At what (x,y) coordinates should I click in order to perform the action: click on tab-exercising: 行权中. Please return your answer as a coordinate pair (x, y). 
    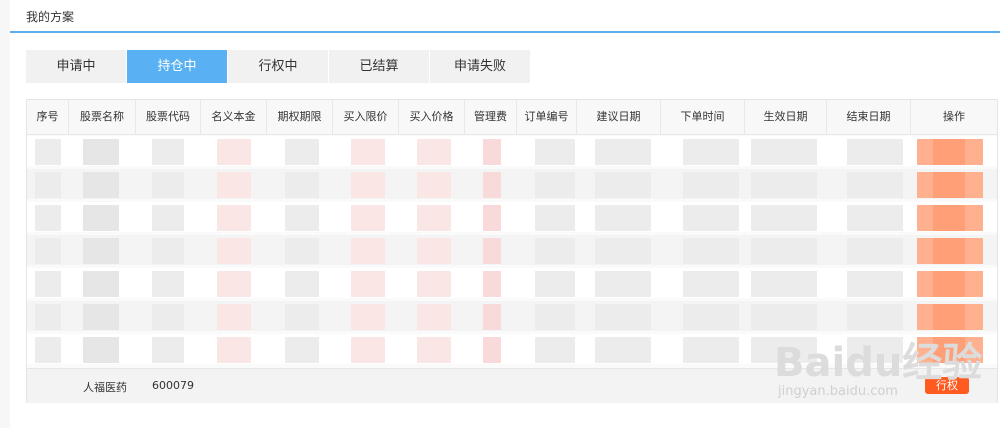
    Looking at the image, I should click on (278, 66).